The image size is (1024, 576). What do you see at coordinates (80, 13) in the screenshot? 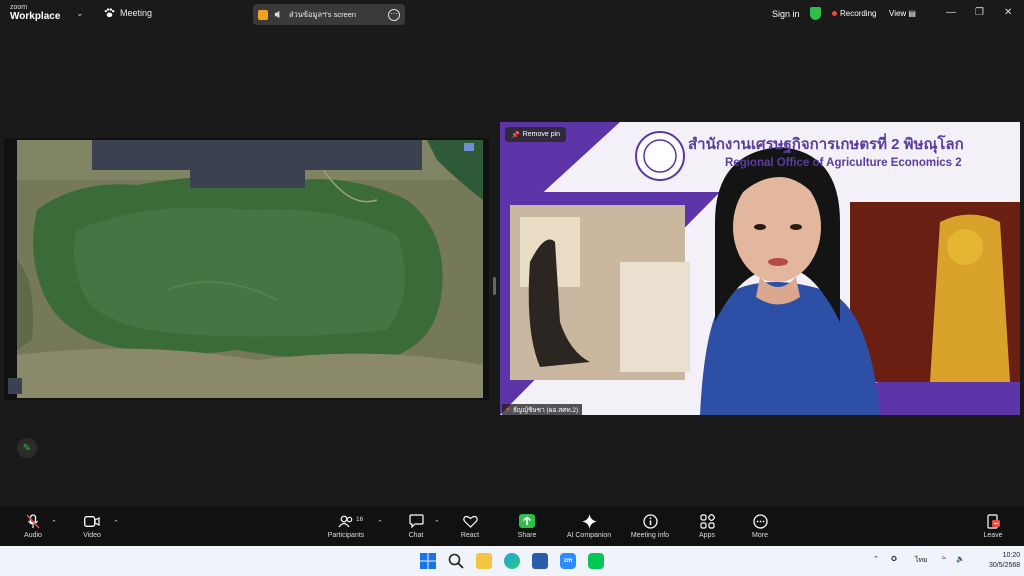
I see `chevron-down-icon: ⌄` at bounding box center [80, 13].